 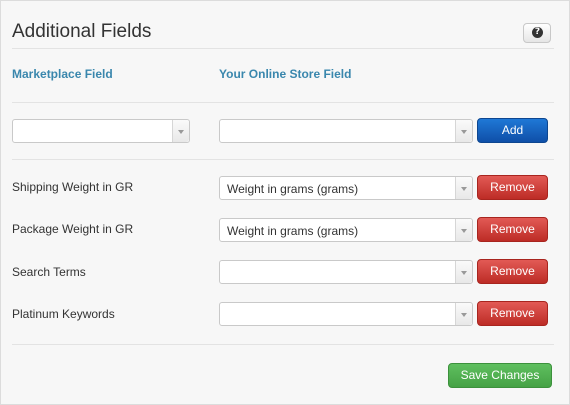 I want to click on field-label: Platinum Keywords, so click(x=63, y=314).